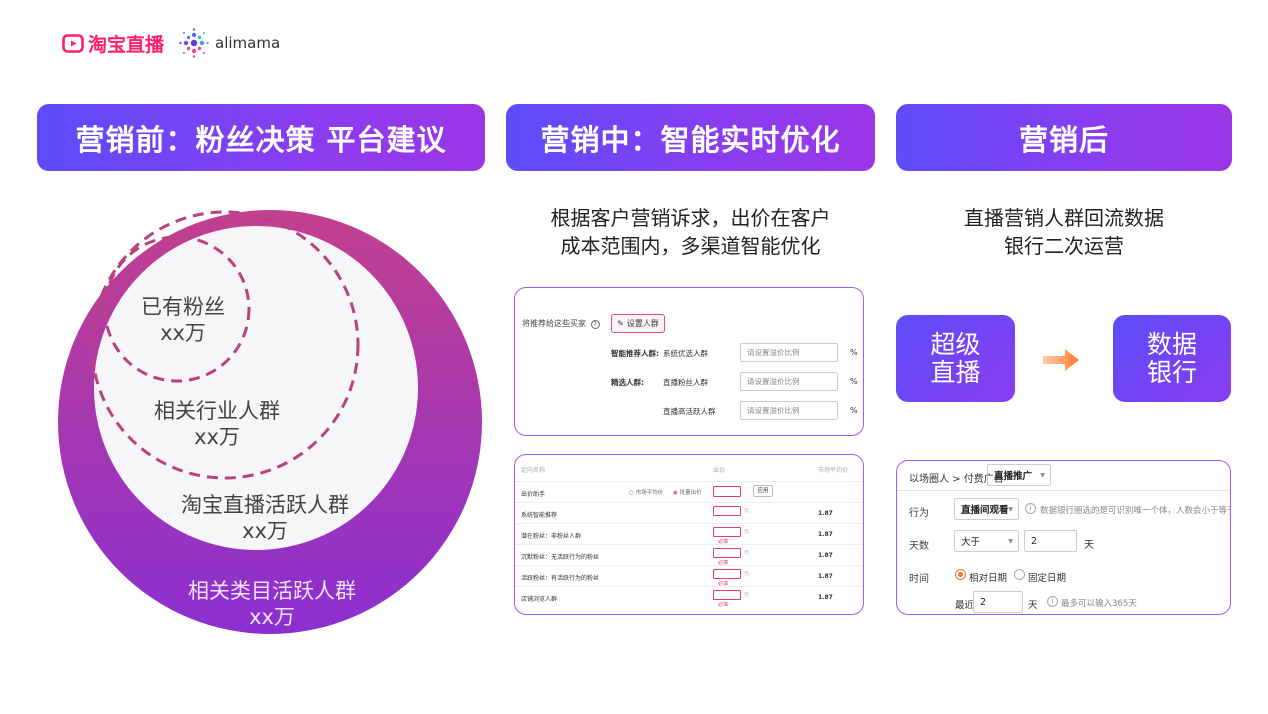 The width and height of the screenshot is (1268, 714). I want to click on crowd-row-1-label: 智能推荐人群:, so click(635, 353).